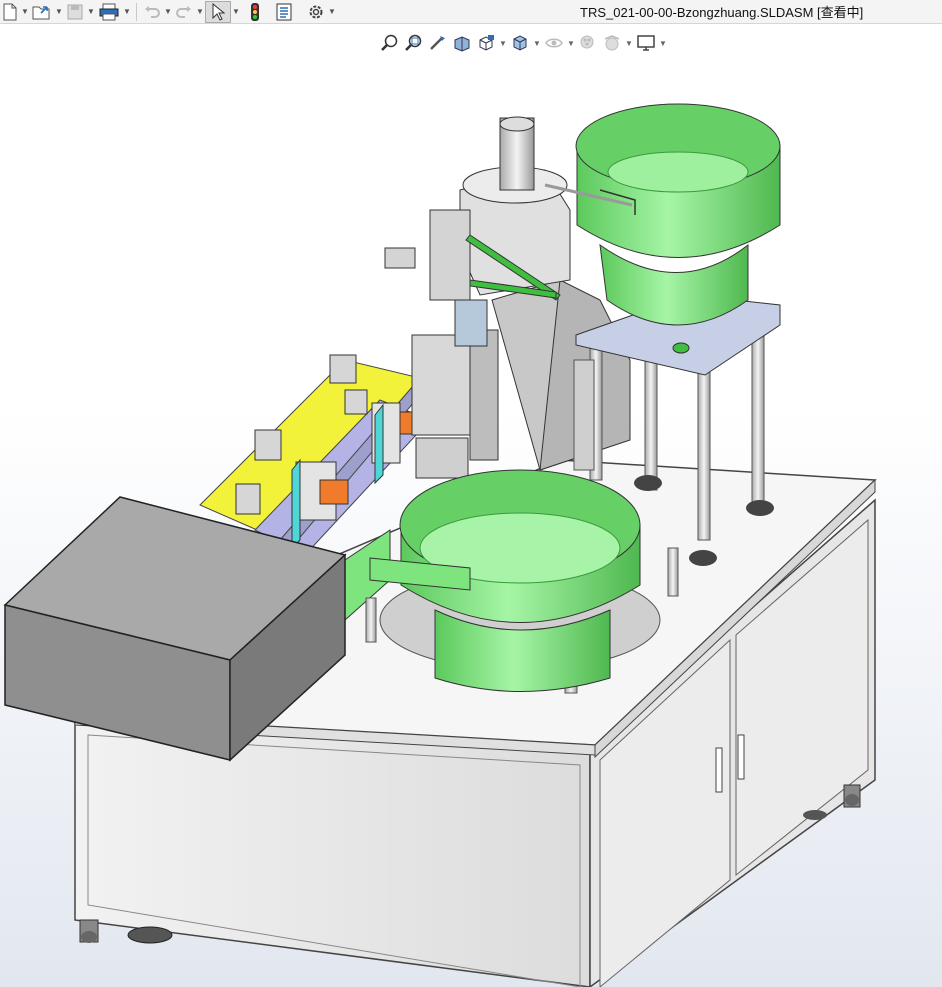 The height and width of the screenshot is (987, 942). I want to click on options-gear-icon, so click(316, 11).